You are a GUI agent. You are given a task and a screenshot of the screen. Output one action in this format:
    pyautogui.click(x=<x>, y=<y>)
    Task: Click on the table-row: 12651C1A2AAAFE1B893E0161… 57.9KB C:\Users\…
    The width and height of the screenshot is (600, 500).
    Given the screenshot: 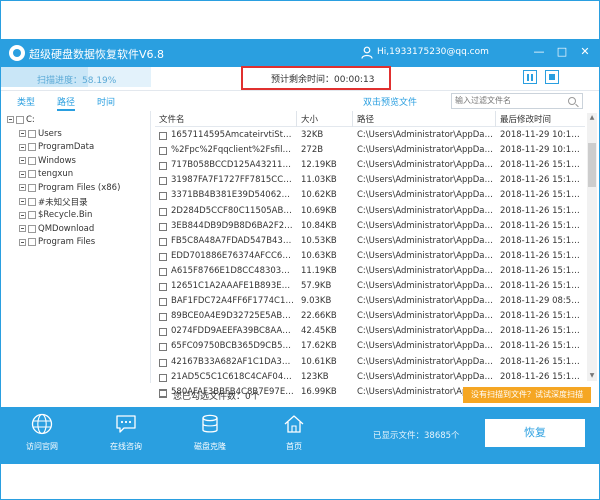 What is the action you would take?
    pyautogui.click(x=370, y=287)
    